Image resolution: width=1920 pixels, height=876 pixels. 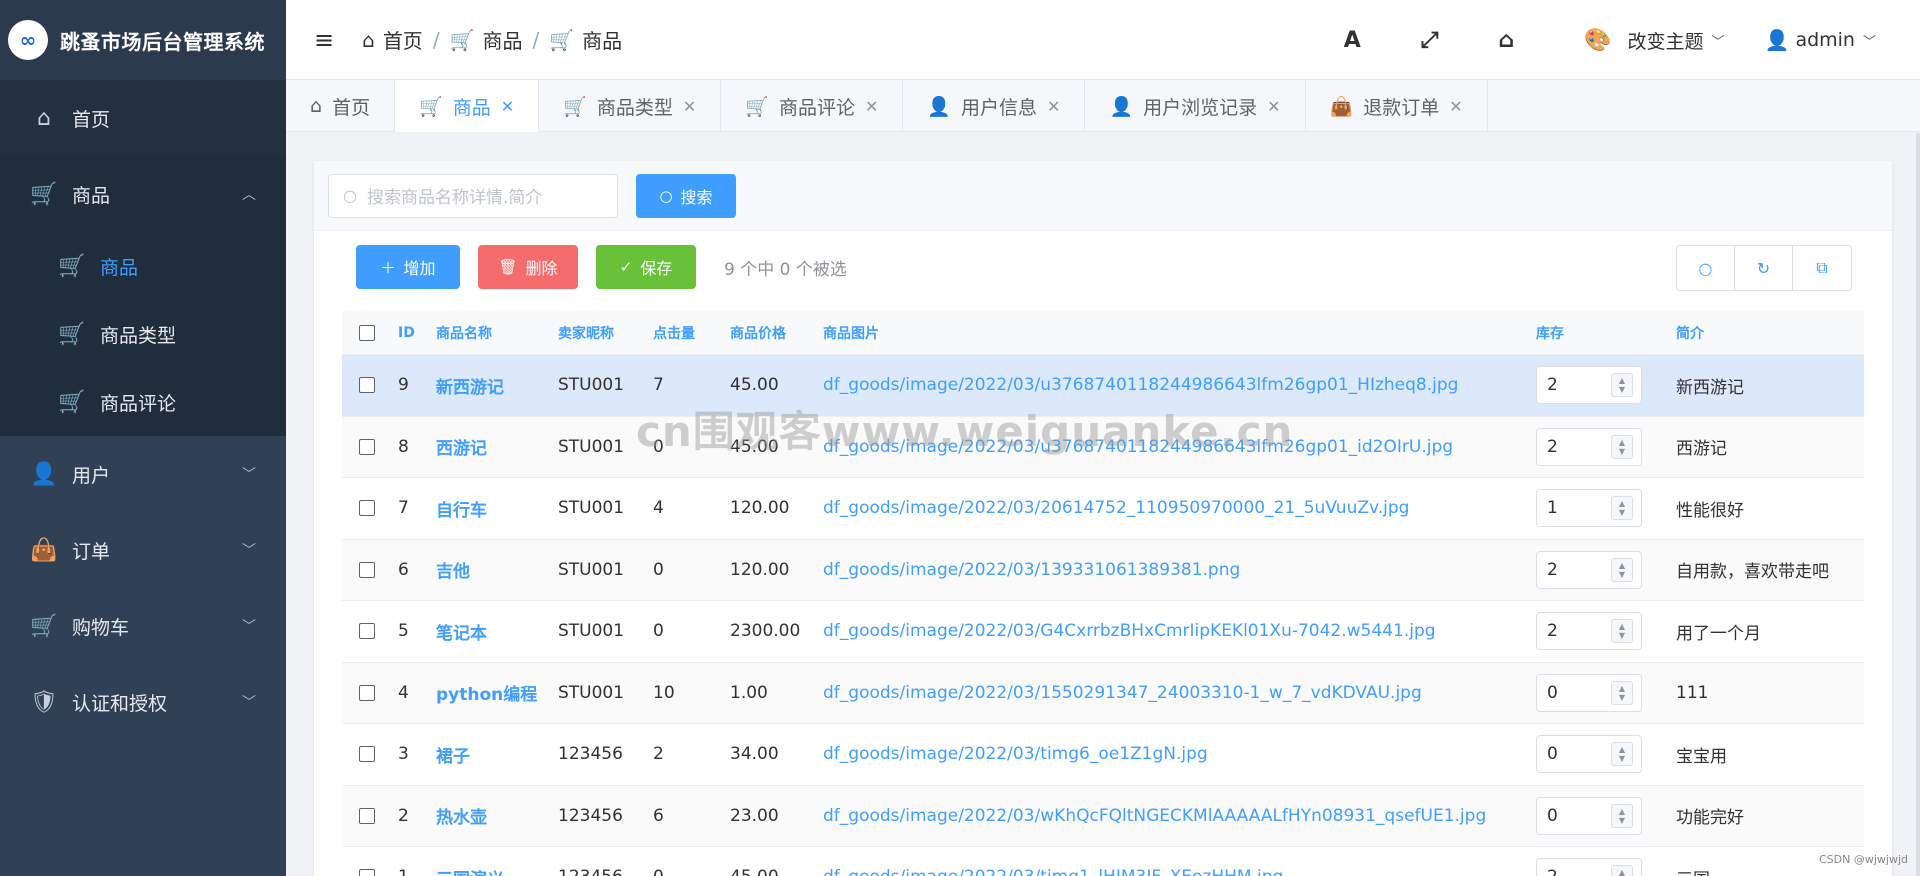 What do you see at coordinates (528, 267) in the screenshot?
I see `delete-button: 🗑 删除` at bounding box center [528, 267].